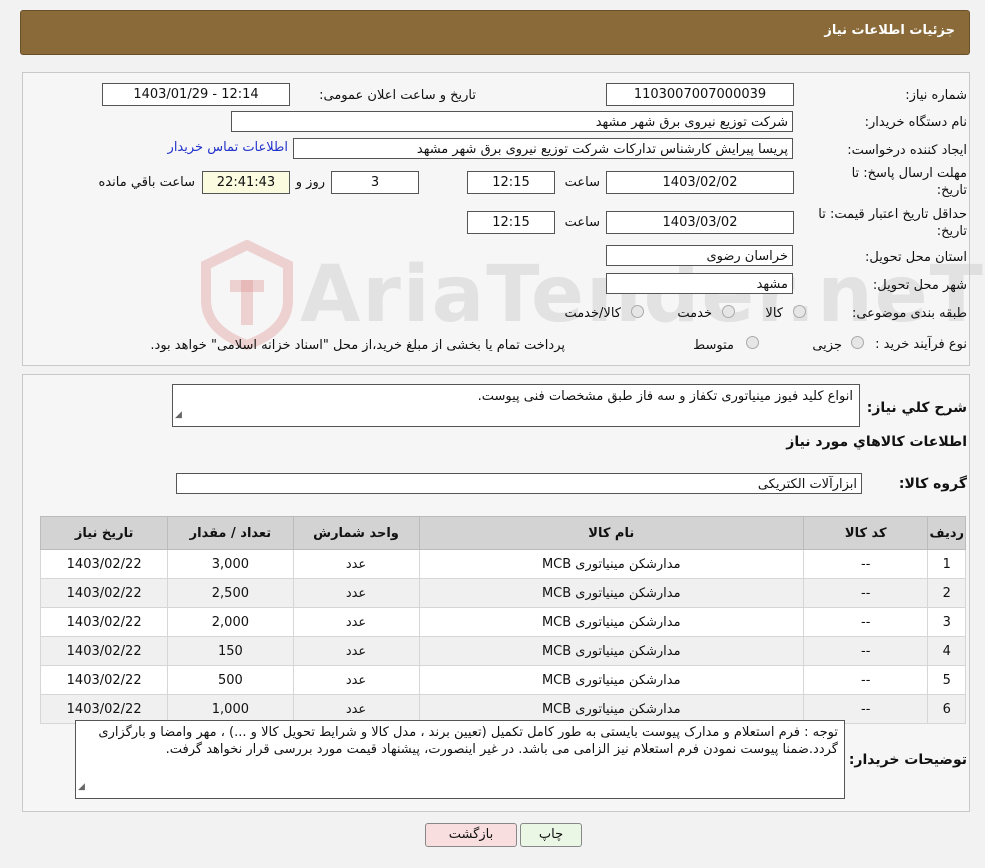 This screenshot has width=985, height=868. Describe the element at coordinates (230, 651) in the screenshot. I see `cell-quantity: 150` at that location.